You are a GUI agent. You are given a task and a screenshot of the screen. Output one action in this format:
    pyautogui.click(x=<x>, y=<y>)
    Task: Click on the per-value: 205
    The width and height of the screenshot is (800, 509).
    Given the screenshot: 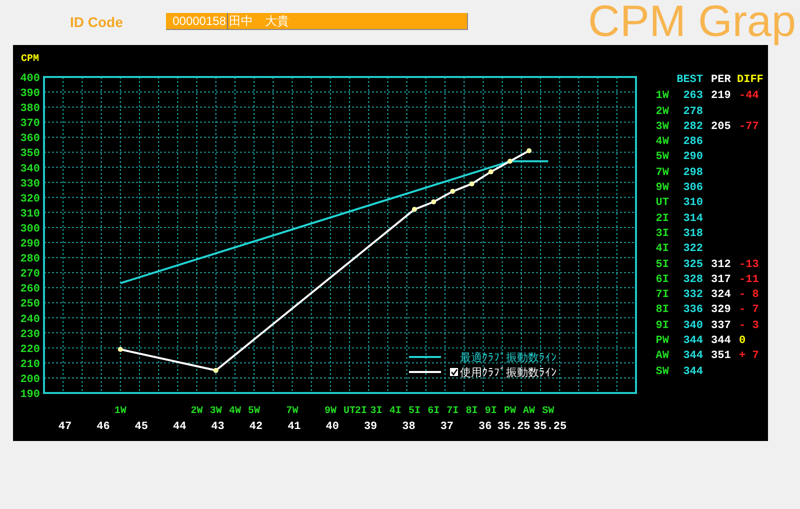 What is the action you would take?
    pyautogui.click(x=721, y=127)
    